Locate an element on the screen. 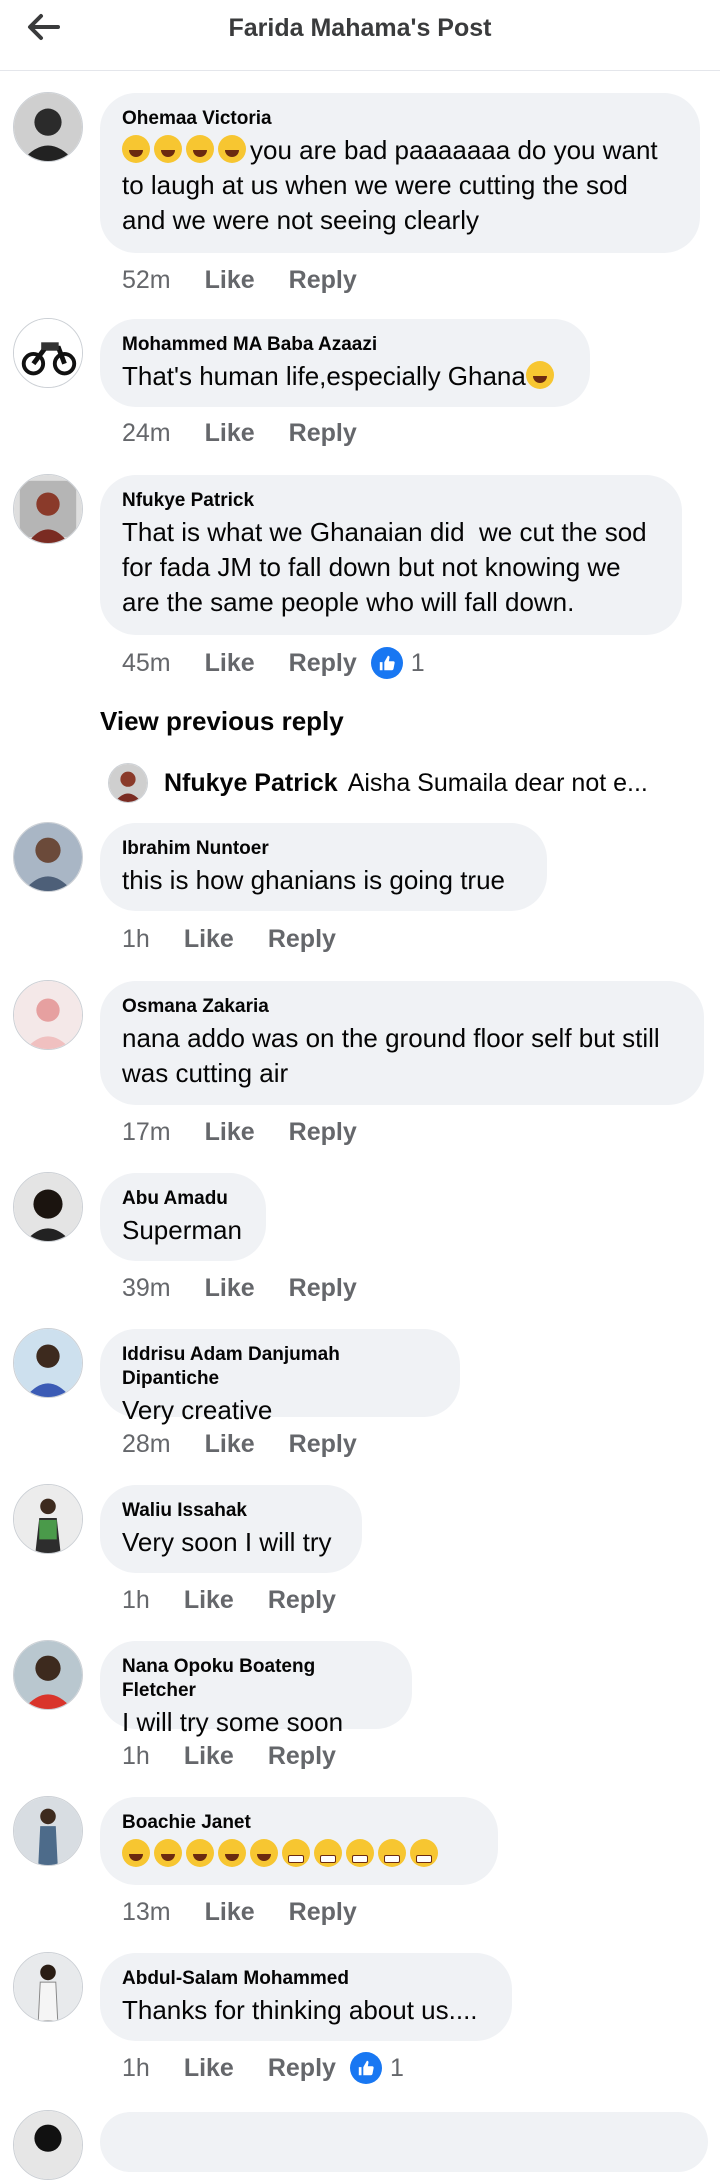 The width and height of the screenshot is (720, 2180). comment-author: Osmana Zakaria is located at coordinates (402, 1007).